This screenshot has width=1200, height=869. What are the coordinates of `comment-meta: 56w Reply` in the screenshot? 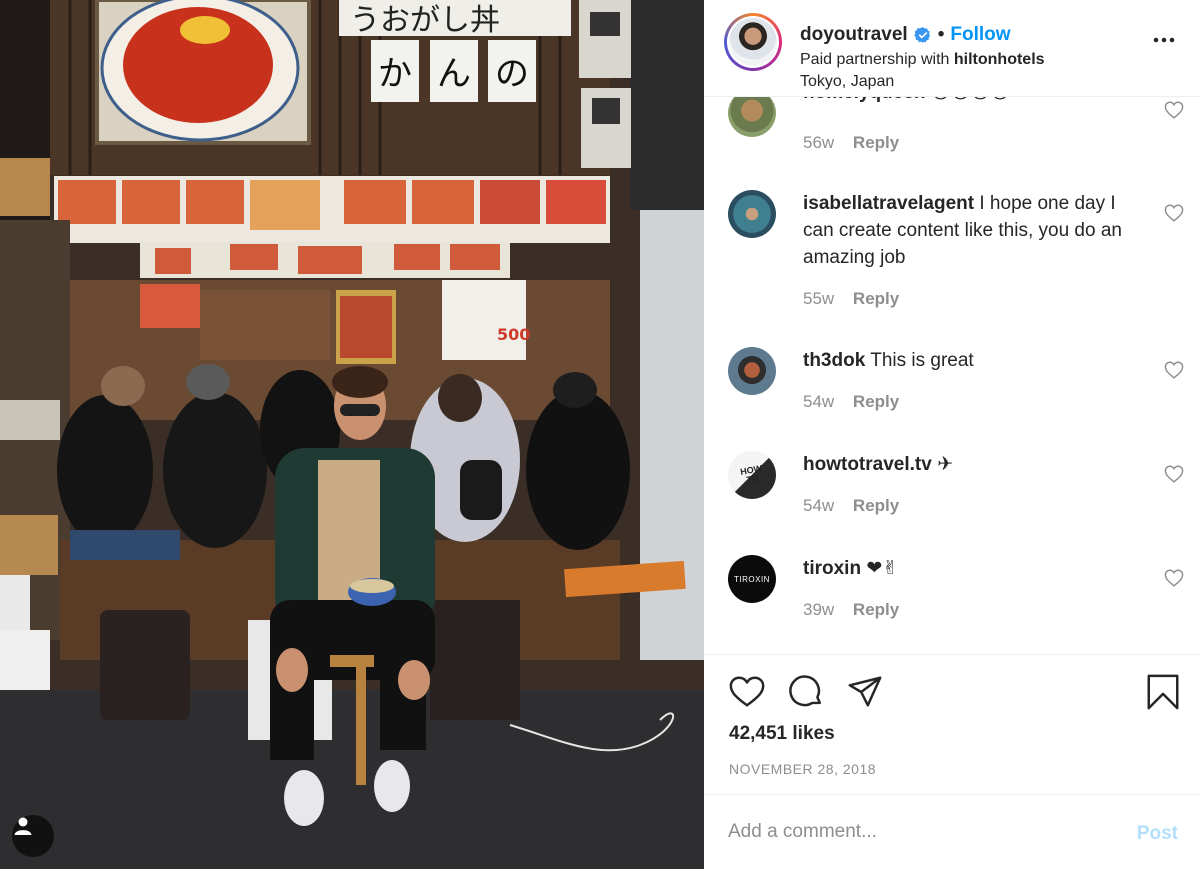 It's located at (851, 143).